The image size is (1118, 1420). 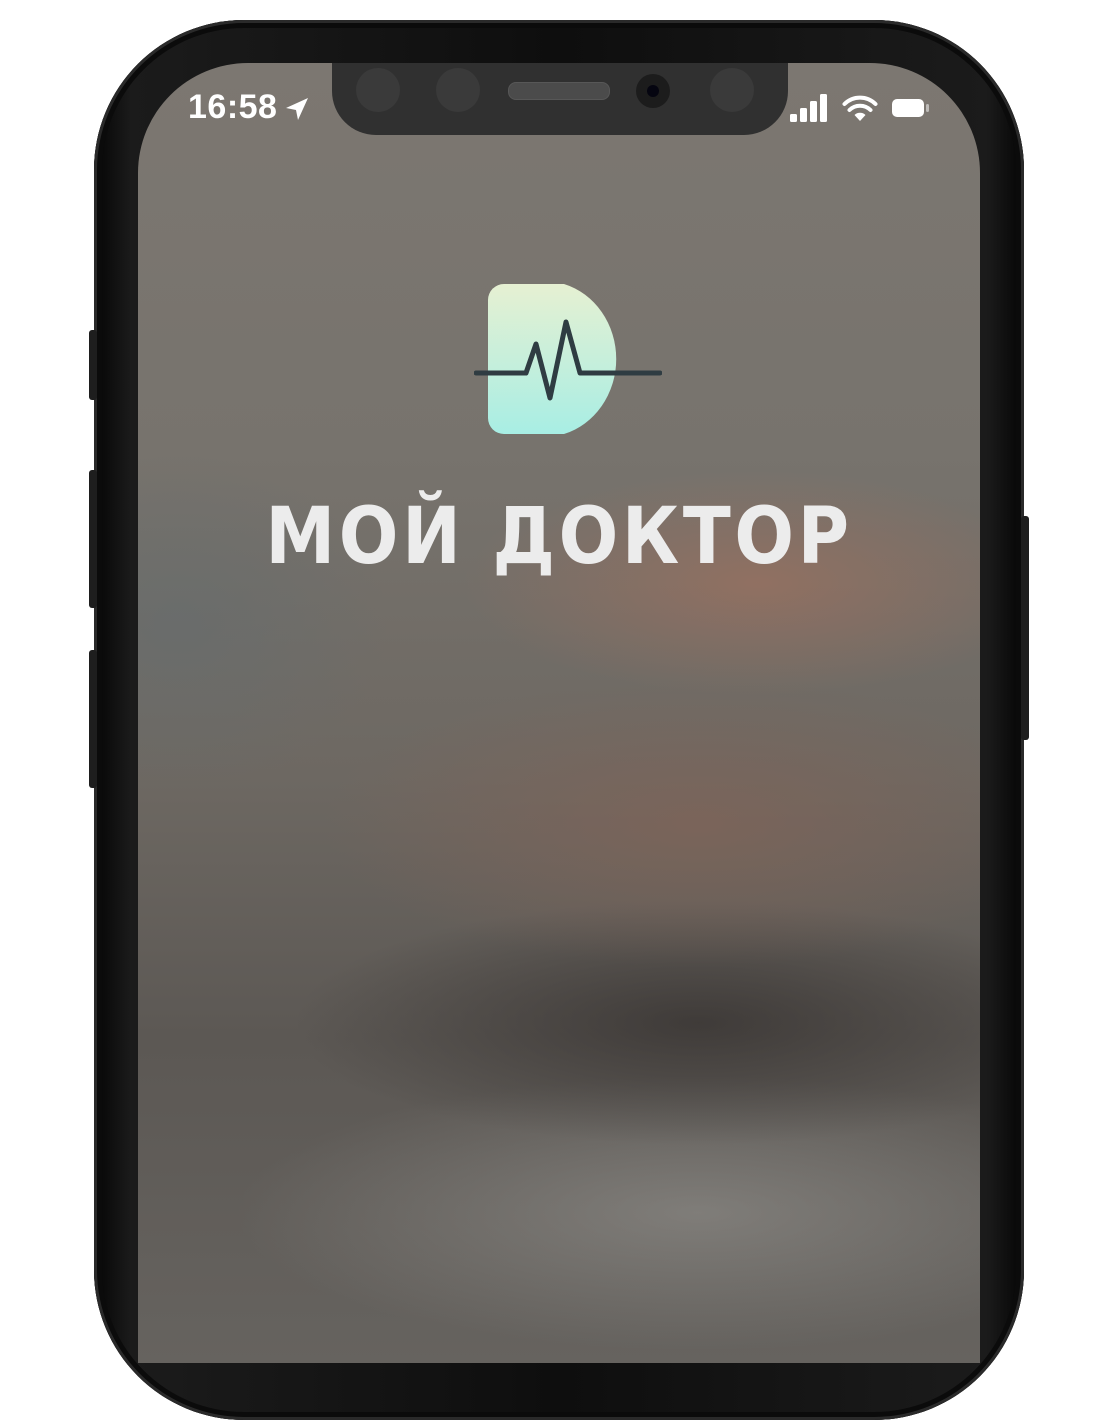 I want to click on status-time: 16:58, so click(x=233, y=107).